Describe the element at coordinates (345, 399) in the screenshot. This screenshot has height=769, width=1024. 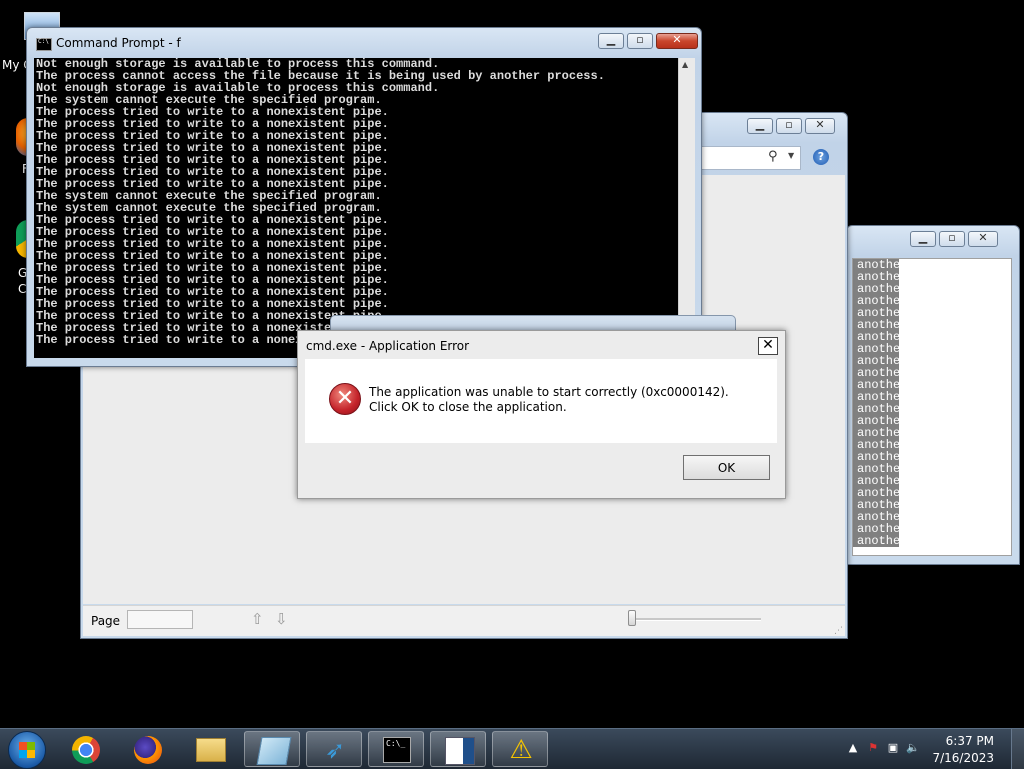
I see `error-icon: ✕` at that location.